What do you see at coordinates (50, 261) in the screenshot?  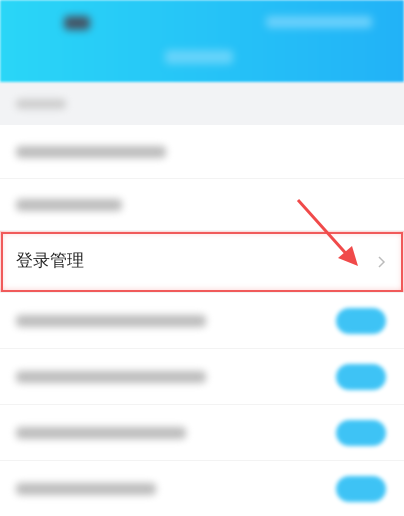 I see `row-label: 登录管理` at bounding box center [50, 261].